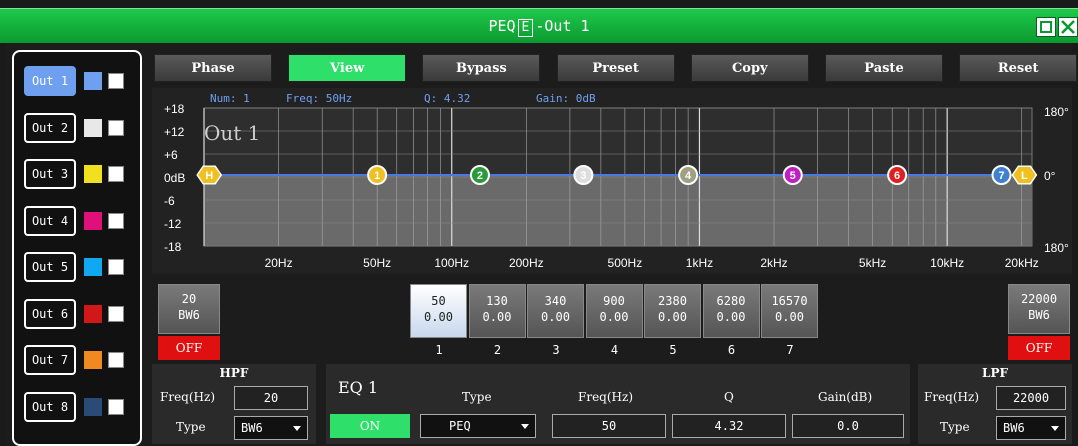  Describe the element at coordinates (749, 68) in the screenshot. I see `toolbar-copy-button: Copy` at that location.